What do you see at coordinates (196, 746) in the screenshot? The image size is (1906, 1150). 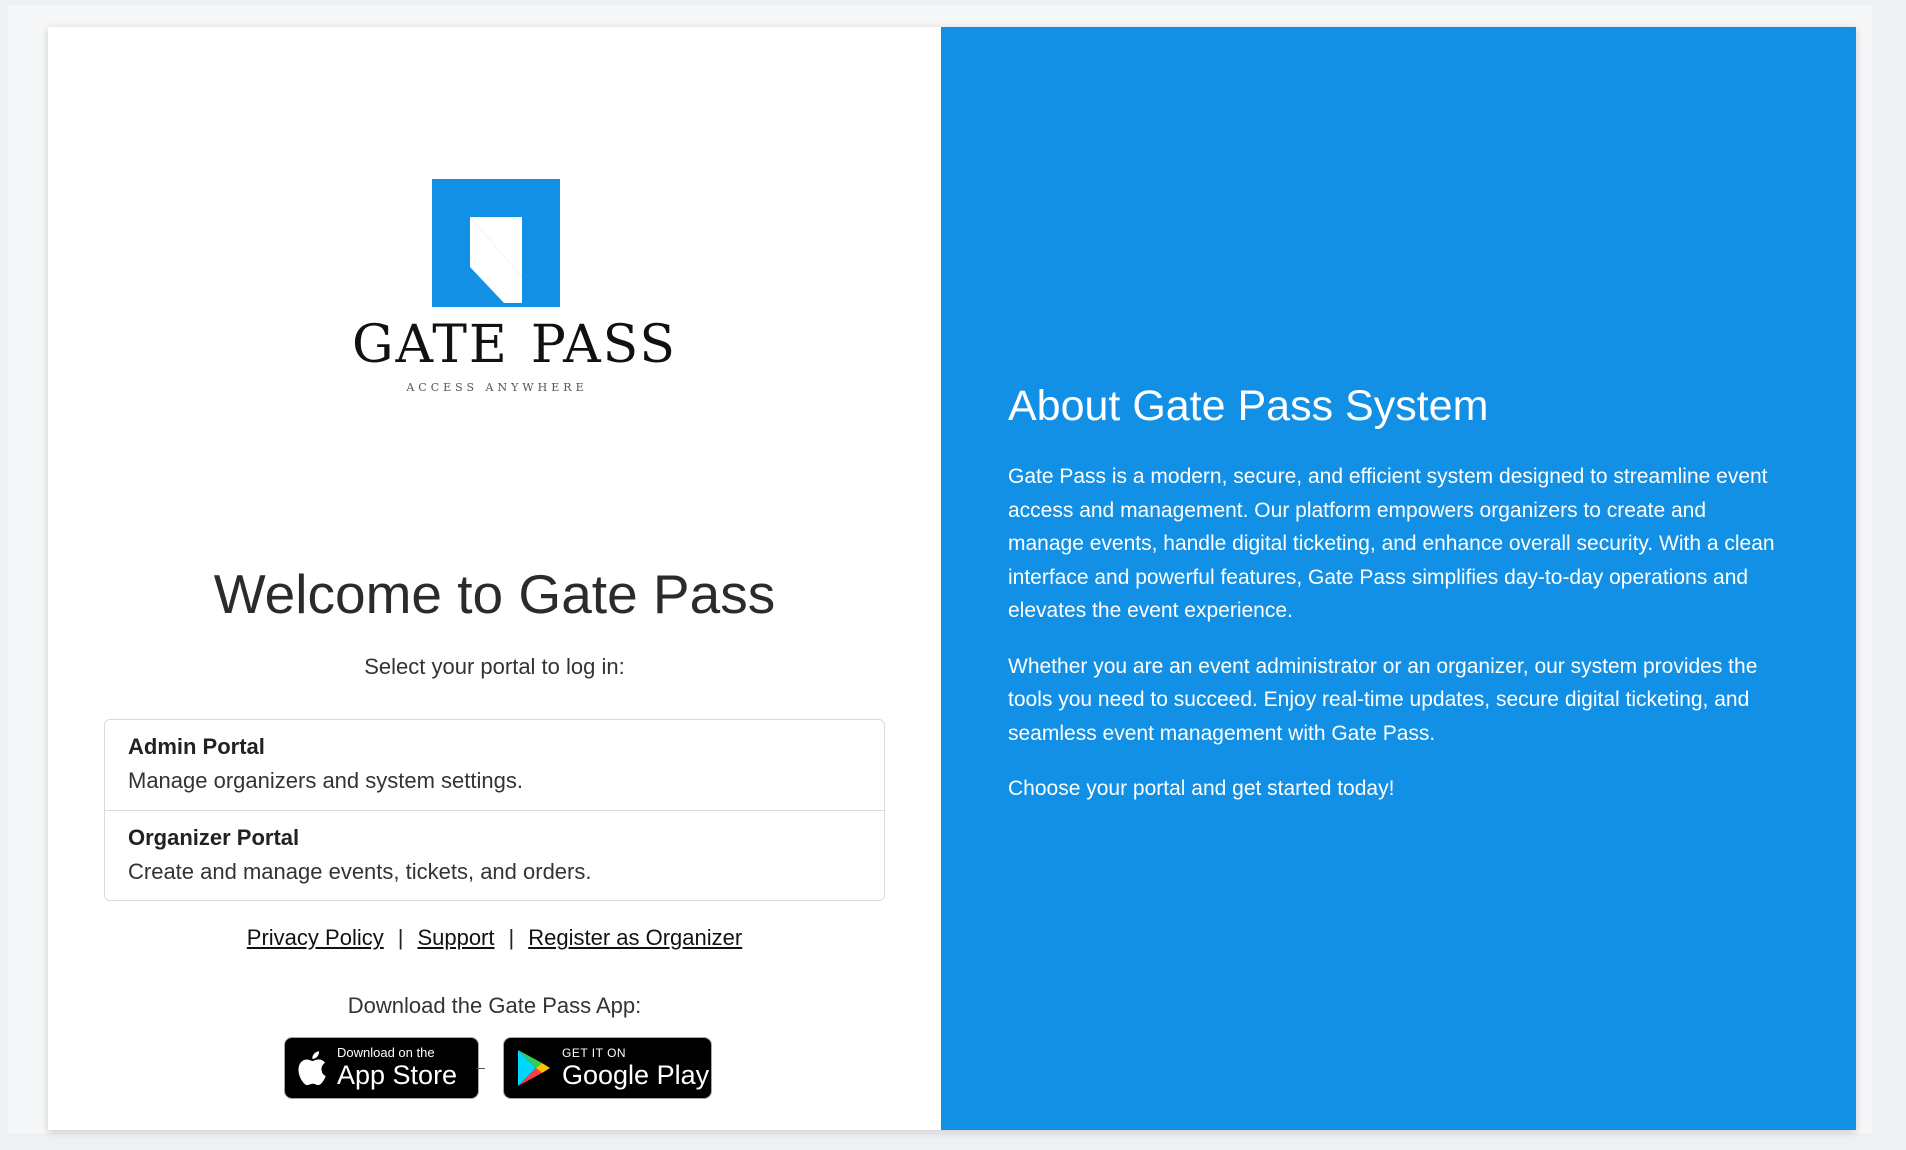 I see `portal-name: Admin Portal` at bounding box center [196, 746].